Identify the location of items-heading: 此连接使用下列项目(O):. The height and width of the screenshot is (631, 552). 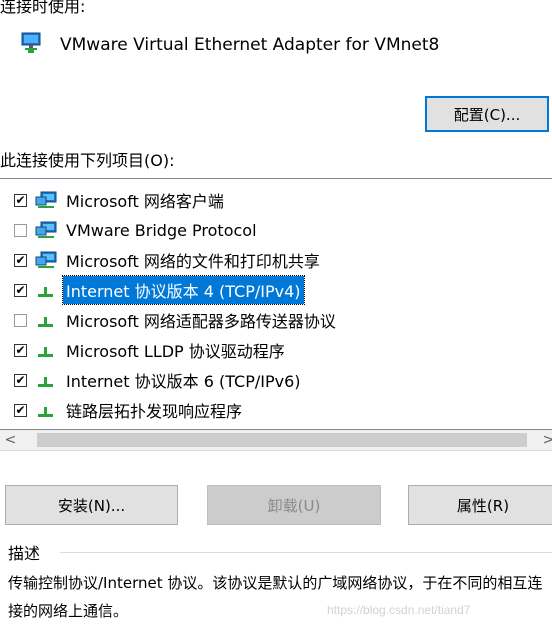
(87, 160).